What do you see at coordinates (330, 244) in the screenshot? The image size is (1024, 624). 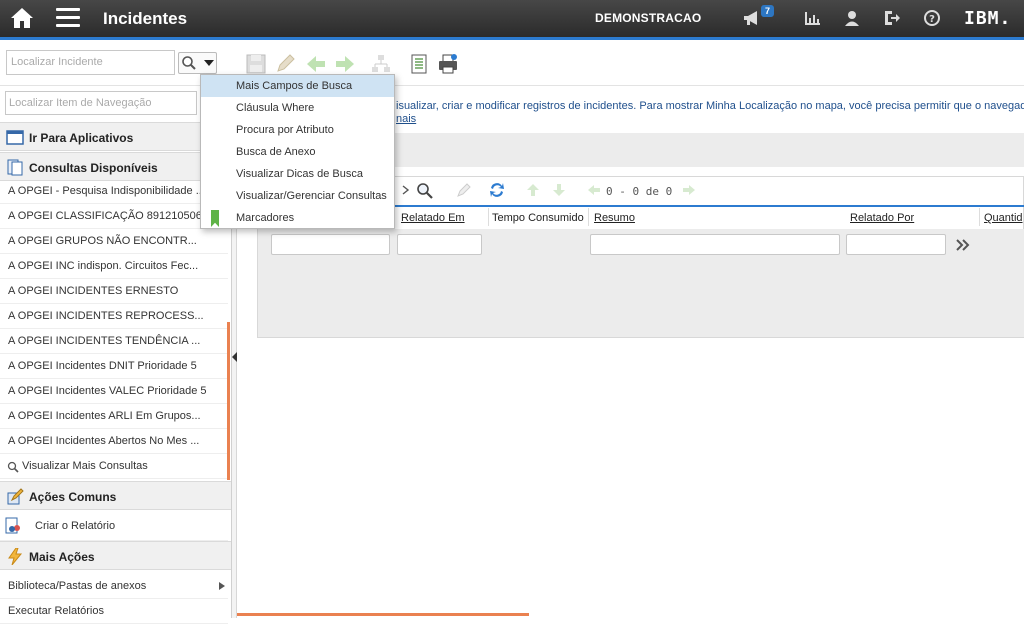 I see `filter-input` at bounding box center [330, 244].